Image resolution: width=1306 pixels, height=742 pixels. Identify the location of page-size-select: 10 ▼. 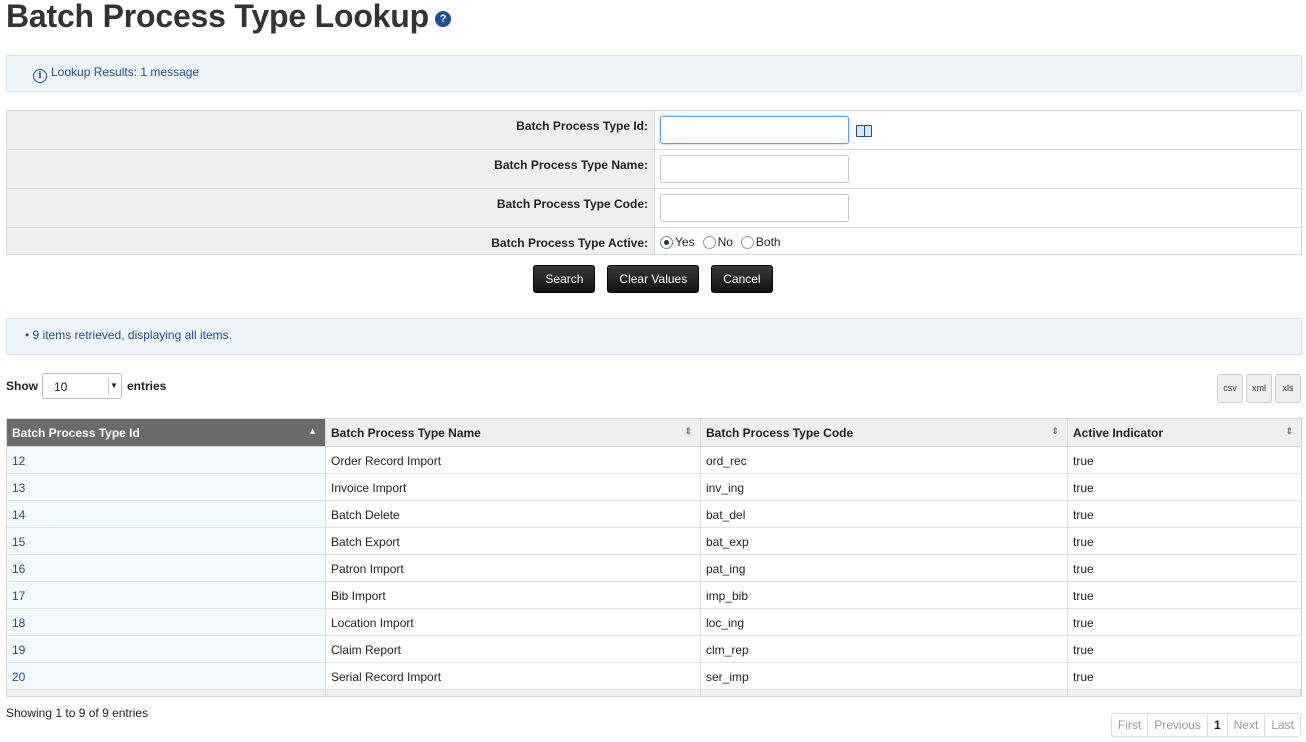
(82, 386).